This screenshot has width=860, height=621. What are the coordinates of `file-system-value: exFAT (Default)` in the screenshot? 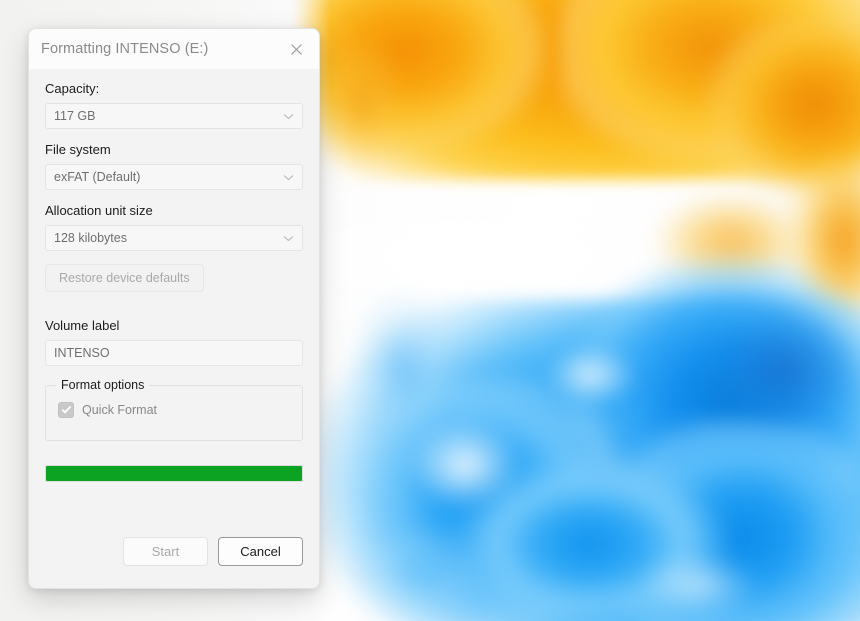 It's located at (97, 176).